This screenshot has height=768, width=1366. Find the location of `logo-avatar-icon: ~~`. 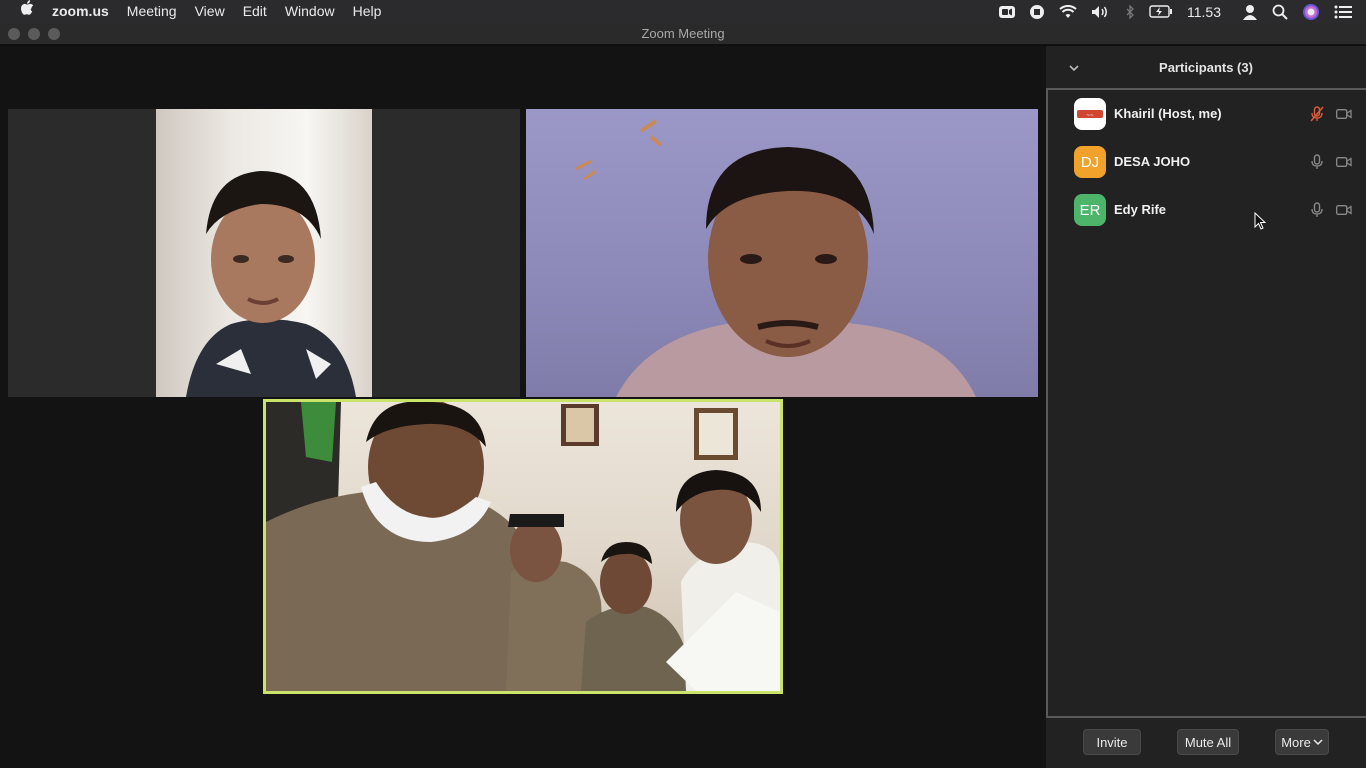

logo-avatar-icon: ~~ is located at coordinates (1090, 114).